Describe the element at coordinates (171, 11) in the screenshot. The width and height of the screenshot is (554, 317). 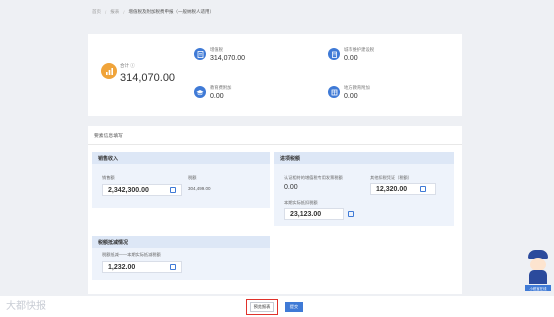
I see `breadcrumb-current: 增值税及附加税费申报（一般纳税人适用）` at that location.